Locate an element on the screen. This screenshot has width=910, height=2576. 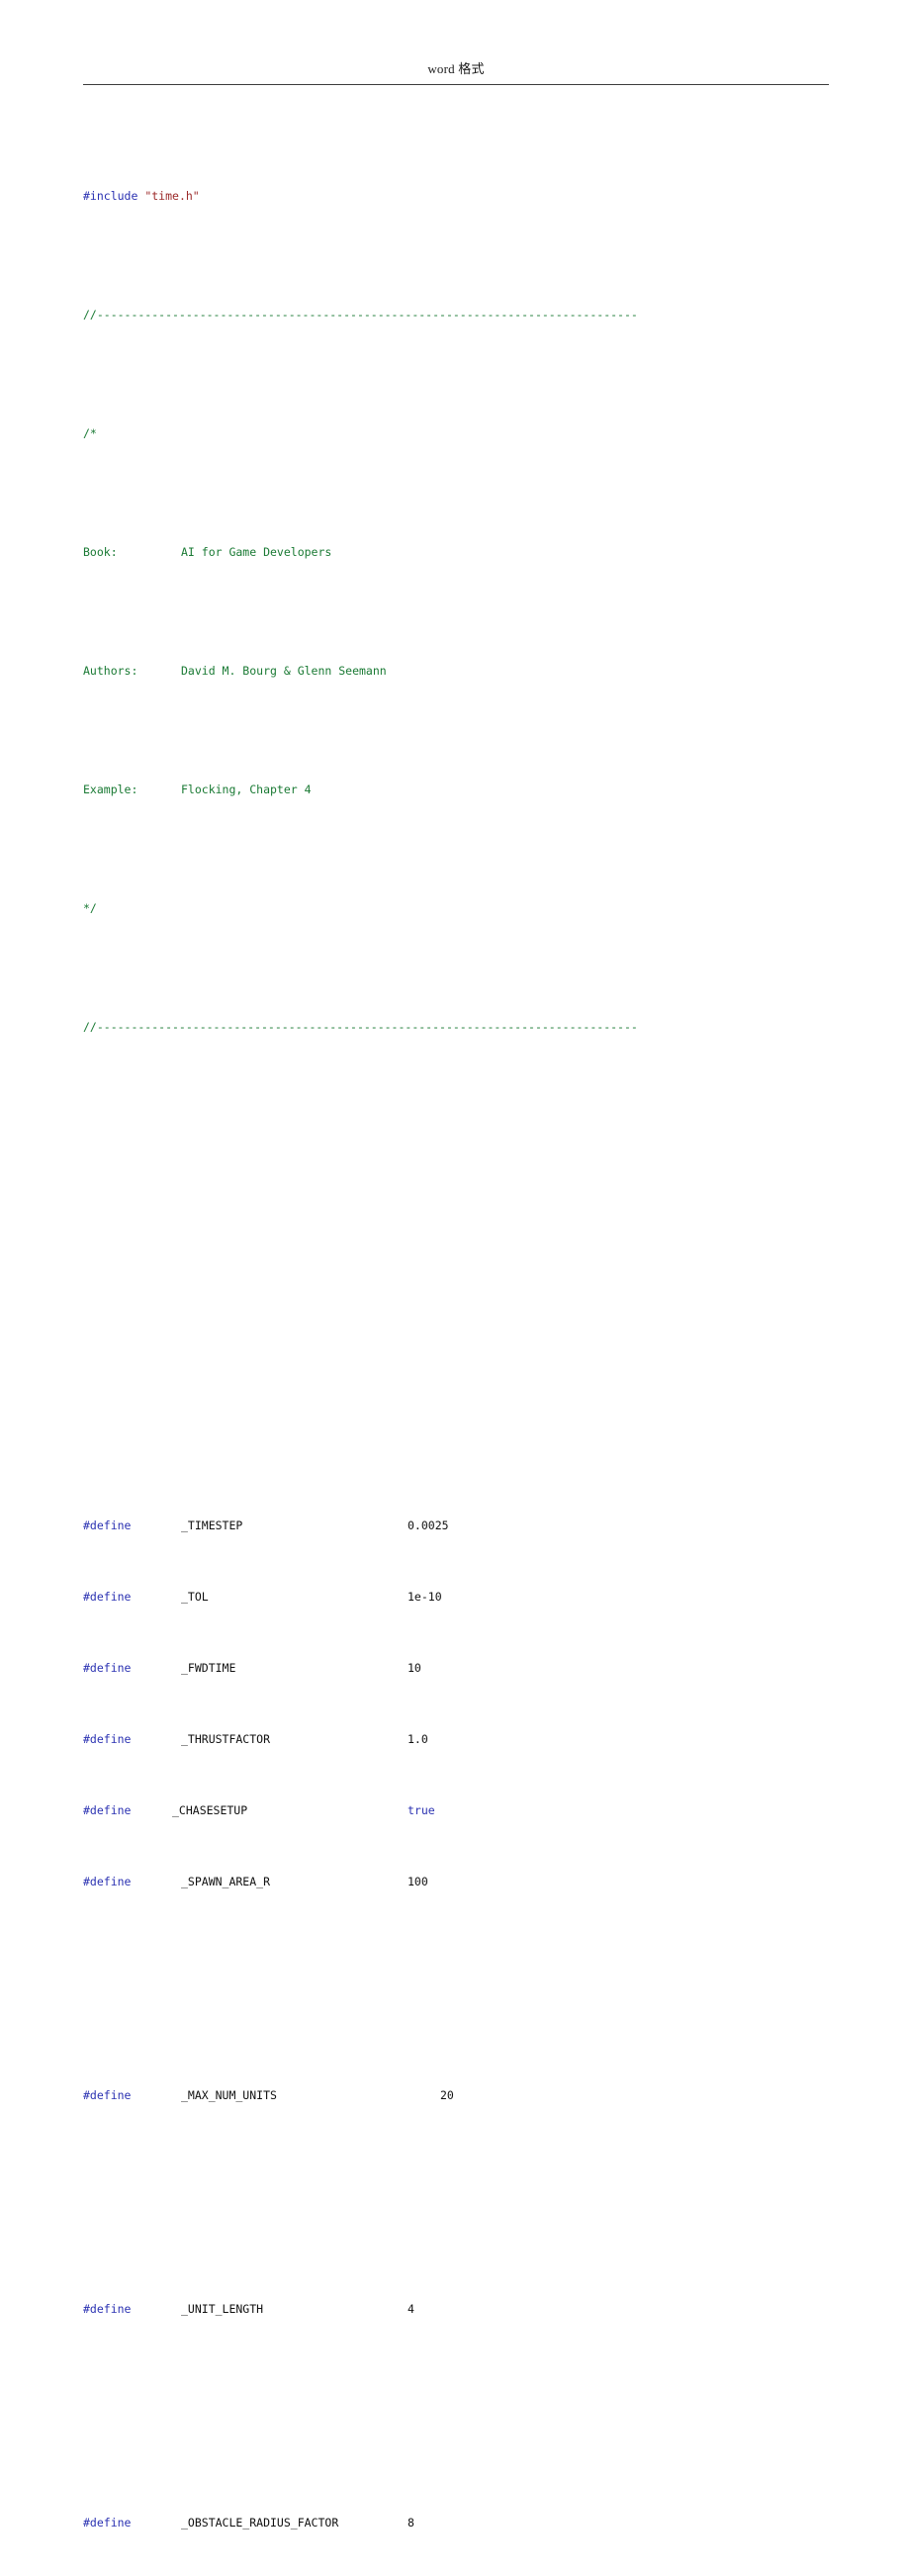
meta-value-authors: David M. Bourg & Glenn Seemann is located at coordinates (284, 671).